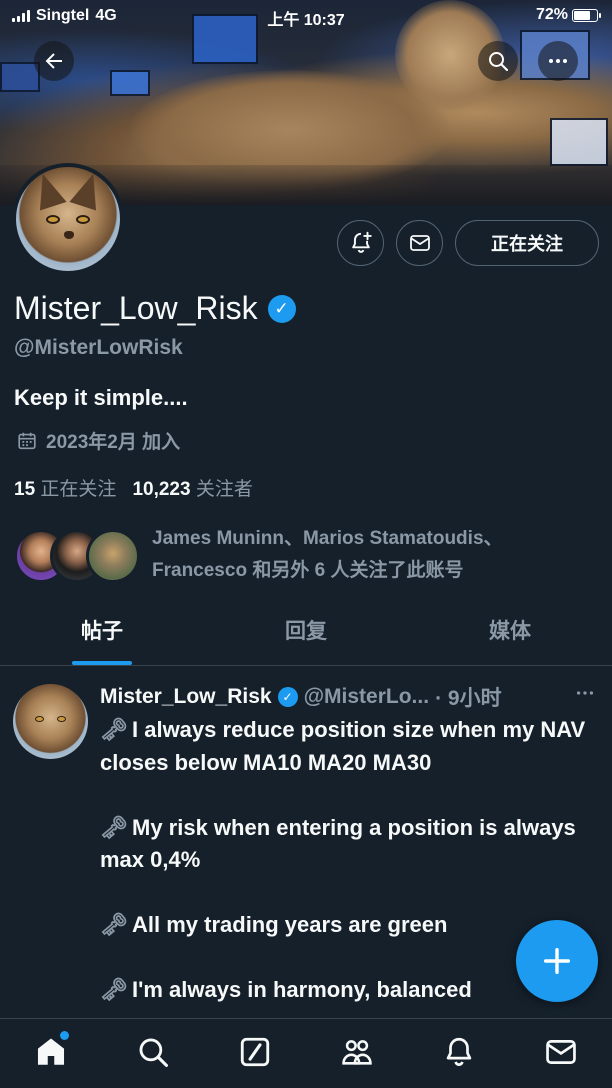 The width and height of the screenshot is (612, 1088). I want to click on tab-label: 媒体, so click(510, 631).